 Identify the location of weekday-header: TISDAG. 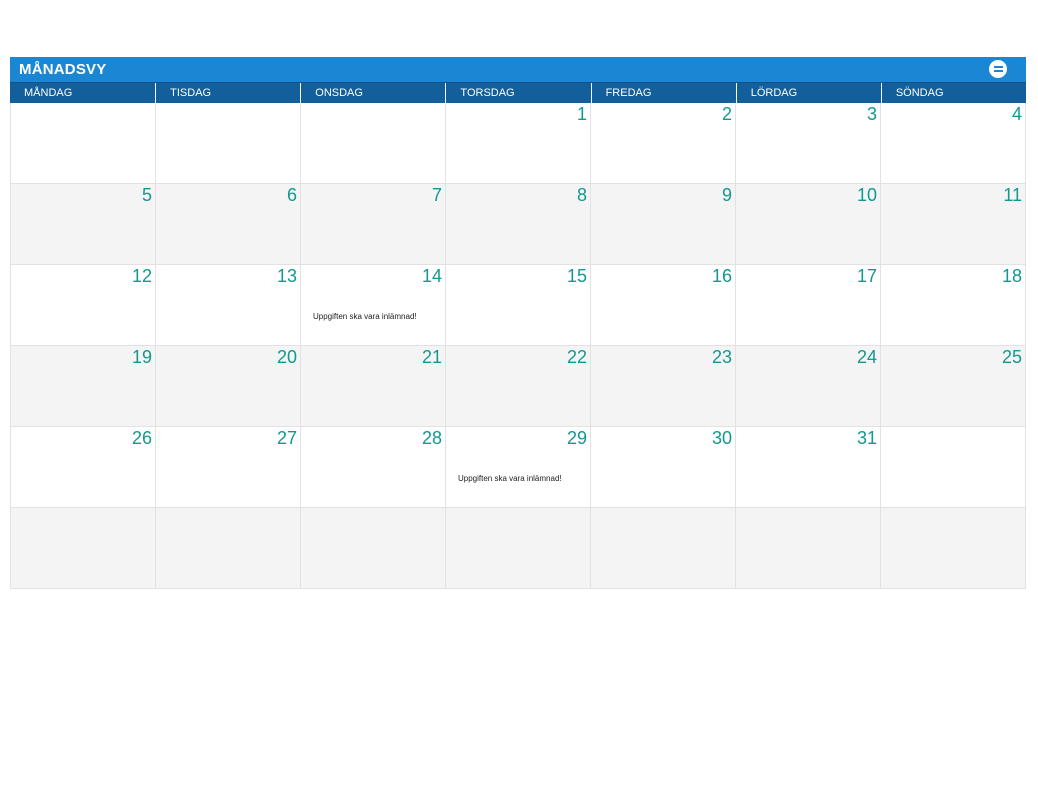
(227, 93).